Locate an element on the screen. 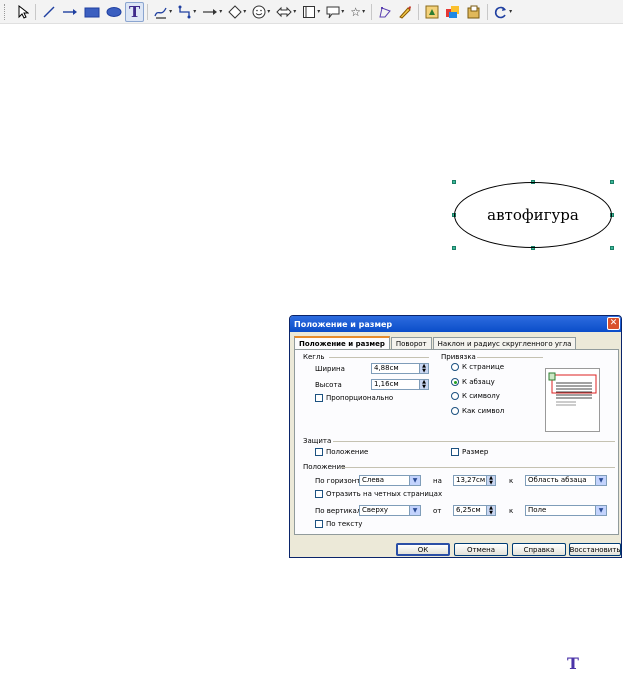 This screenshot has width=623, height=673. horiz-select: Слева ▼ is located at coordinates (390, 480).